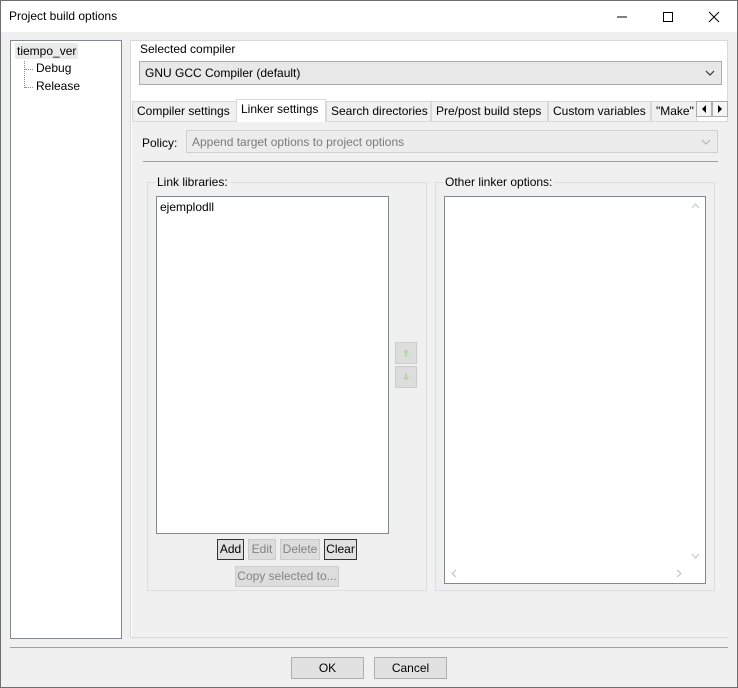 The width and height of the screenshot is (738, 688). Describe the element at coordinates (369, 16) in the screenshot. I see `title-bar: Project build options` at that location.